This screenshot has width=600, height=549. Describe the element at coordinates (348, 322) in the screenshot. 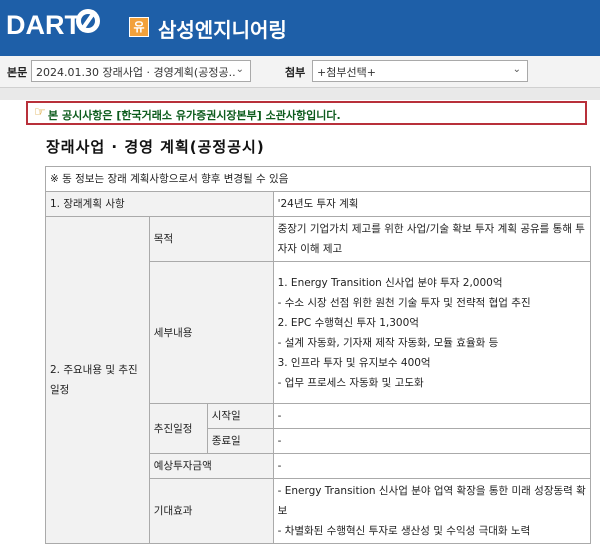

I see `details-line: 2. EPC 수행혁신 투자 1,300억` at that location.